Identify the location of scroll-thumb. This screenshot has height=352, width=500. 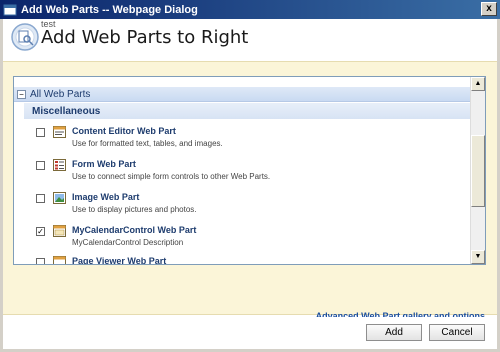
(478, 171).